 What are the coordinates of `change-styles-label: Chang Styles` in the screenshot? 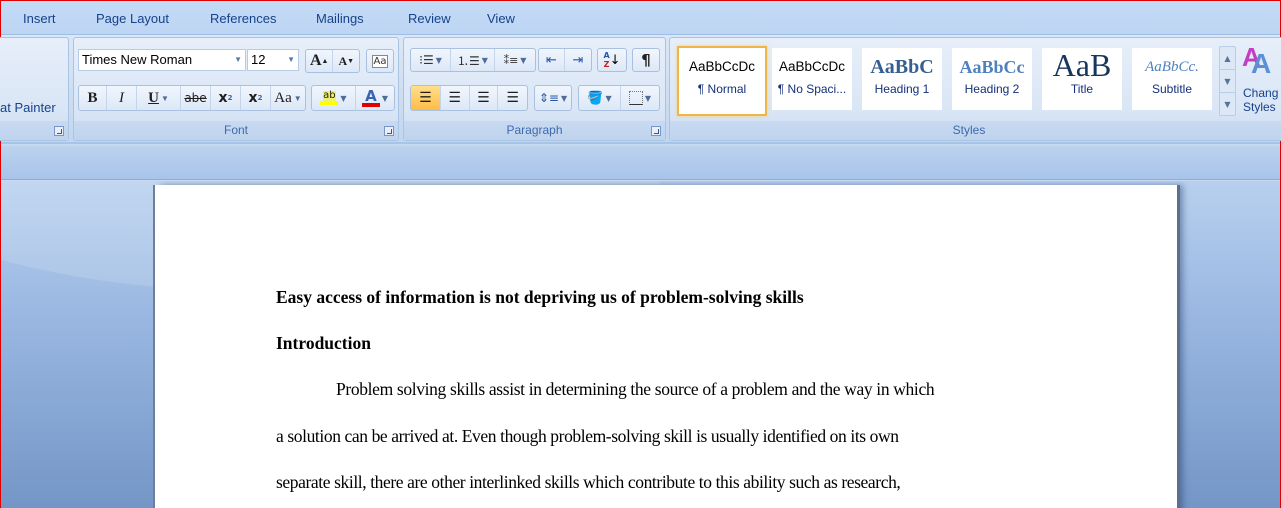 It's located at (1260, 100).